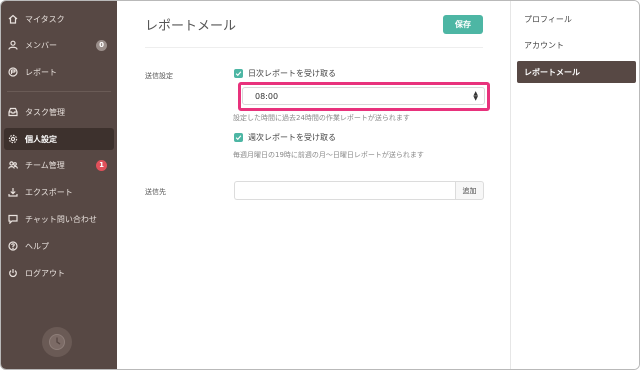  What do you see at coordinates (155, 192) in the screenshot?
I see `recipient-label: 送信先` at bounding box center [155, 192].